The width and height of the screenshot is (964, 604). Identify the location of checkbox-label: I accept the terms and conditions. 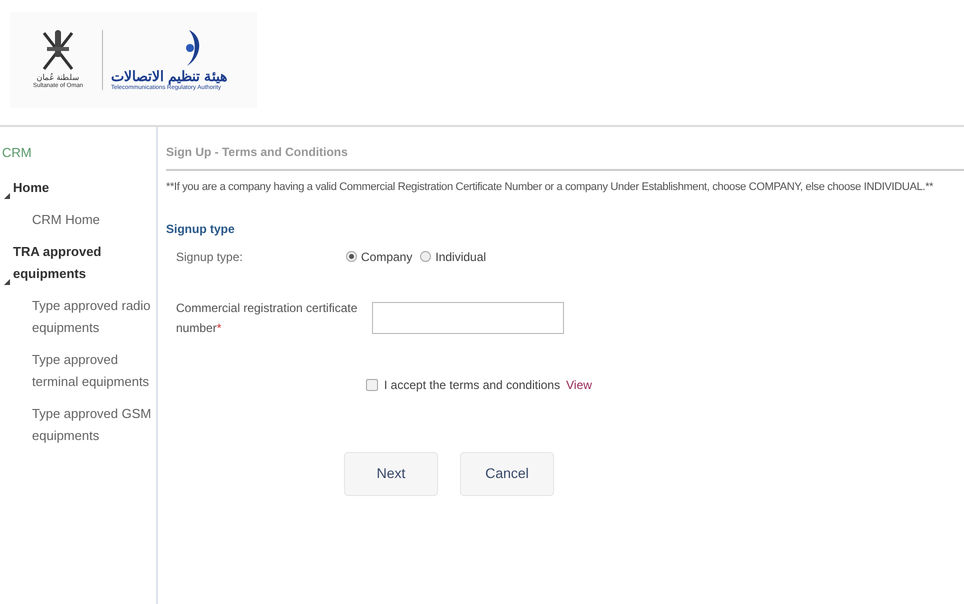
(472, 385).